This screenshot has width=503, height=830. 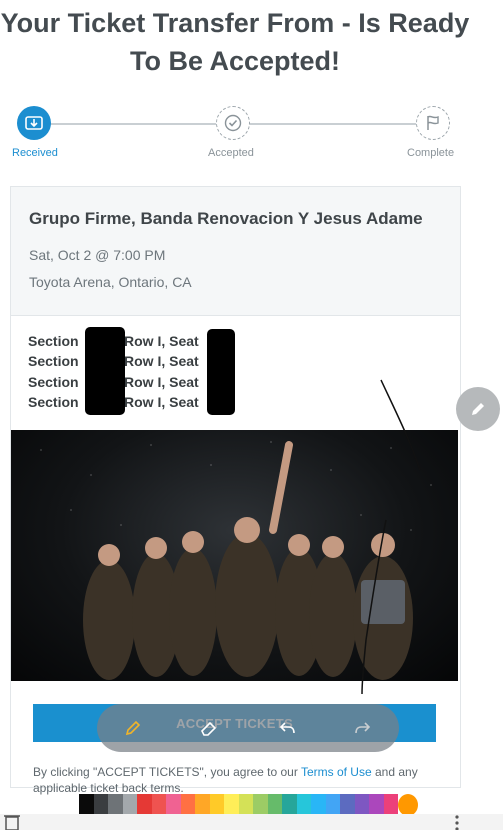 I want to click on more-icon, so click(x=457, y=822).